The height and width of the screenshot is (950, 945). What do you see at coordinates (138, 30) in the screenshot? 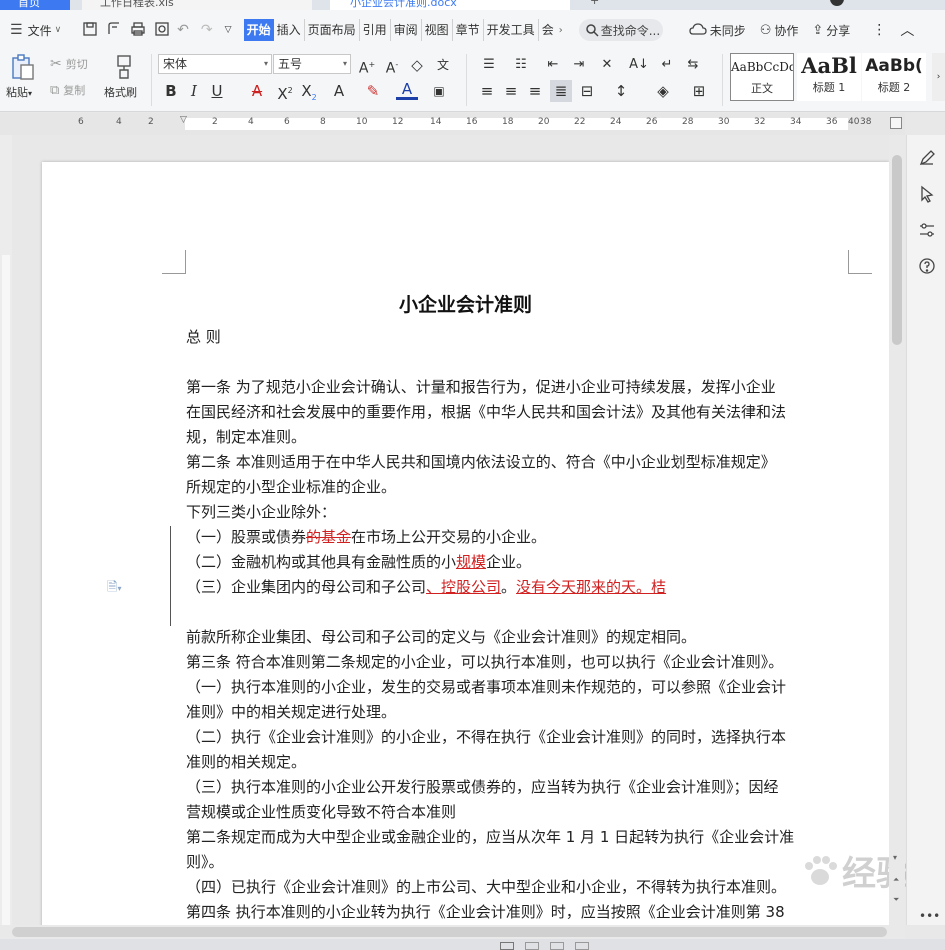
I see `print-icon` at bounding box center [138, 30].